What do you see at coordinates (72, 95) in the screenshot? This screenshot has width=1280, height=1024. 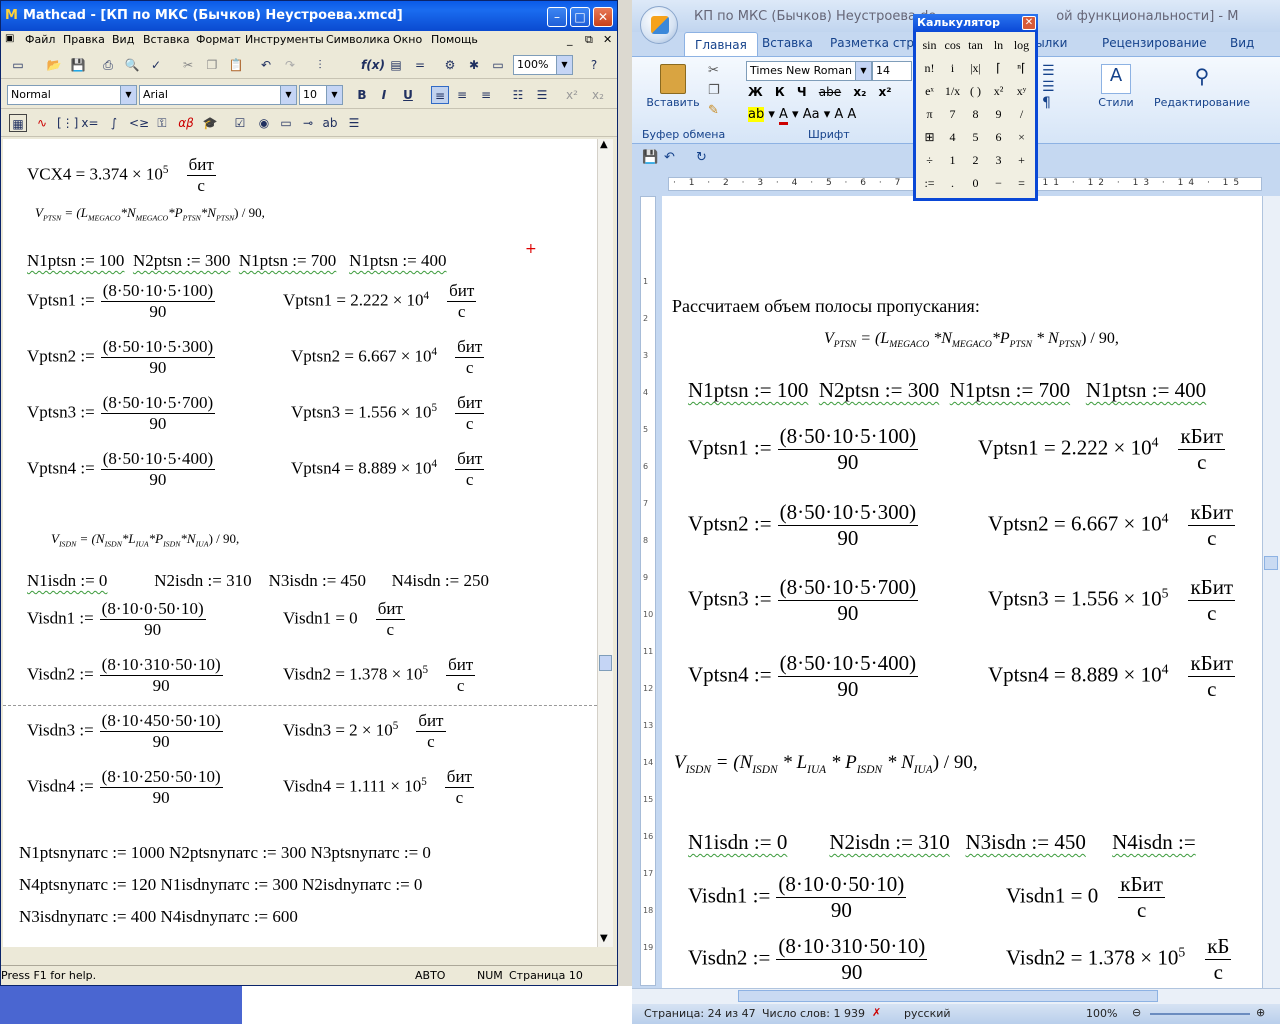 I see `style-select: Normal ▼` at bounding box center [72, 95].